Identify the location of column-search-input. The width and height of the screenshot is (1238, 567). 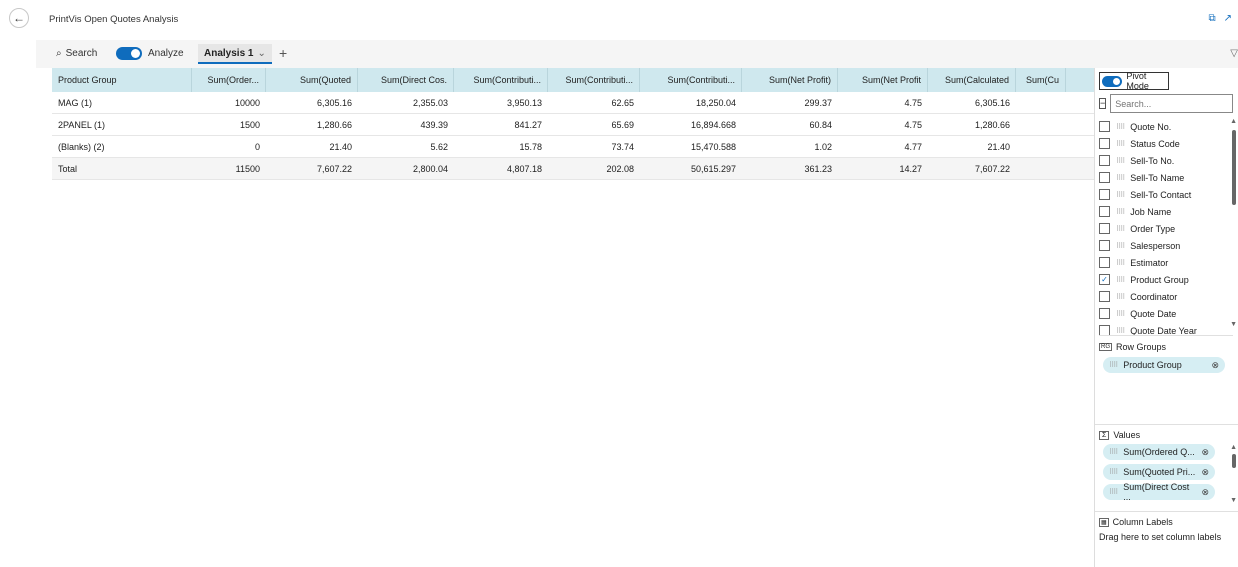
(1172, 103).